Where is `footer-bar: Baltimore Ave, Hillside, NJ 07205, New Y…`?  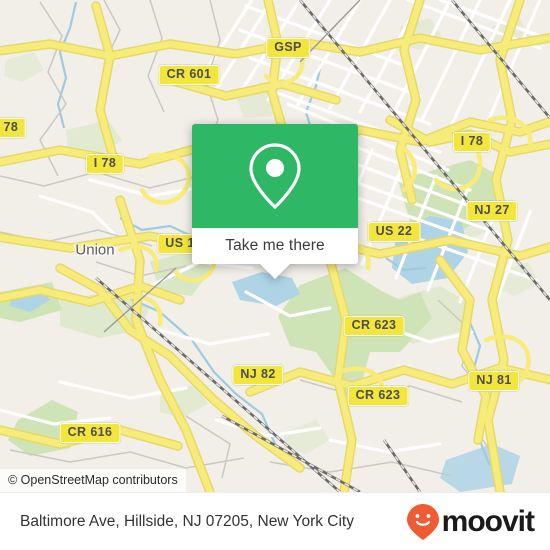
footer-bar: Baltimore Ave, Hillside, NJ 07205, New Y… is located at coordinates (275, 521).